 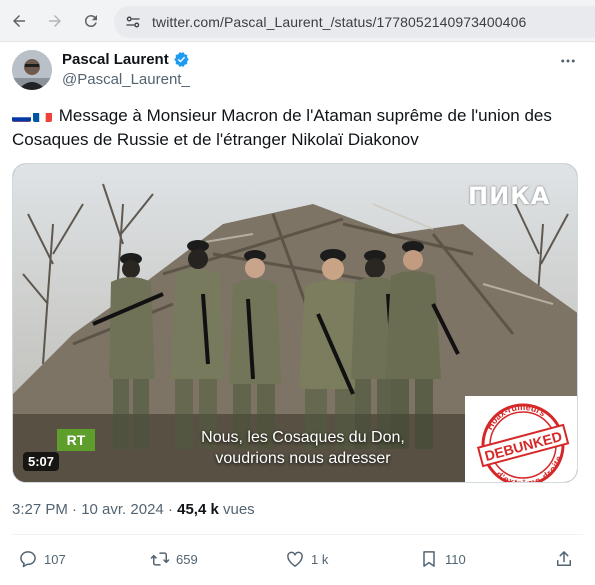 What do you see at coordinates (306, 559) in the screenshot?
I see `like-button: 1 k` at bounding box center [306, 559].